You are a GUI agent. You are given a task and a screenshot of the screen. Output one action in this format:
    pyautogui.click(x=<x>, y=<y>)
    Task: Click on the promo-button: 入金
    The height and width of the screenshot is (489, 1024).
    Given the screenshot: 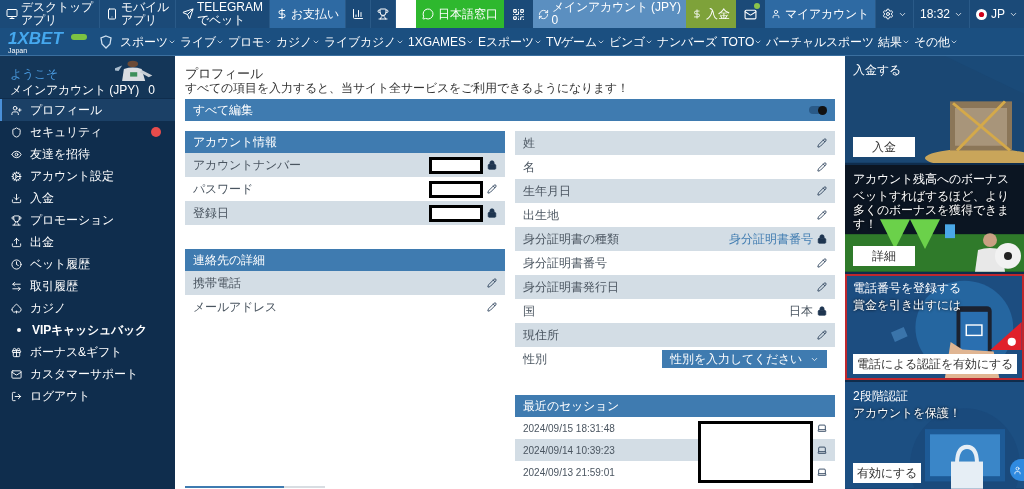 What is the action you would take?
    pyautogui.click(x=884, y=146)
    